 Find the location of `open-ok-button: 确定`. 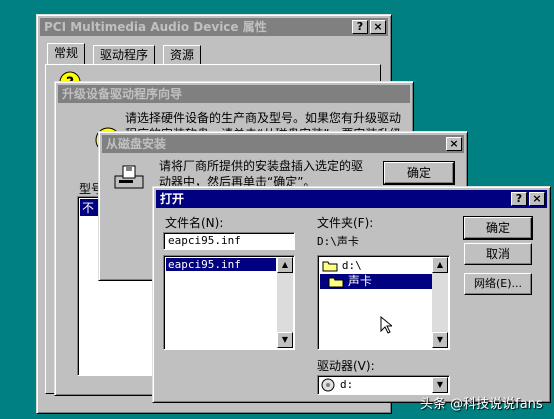

open-ok-button: 确定 is located at coordinates (498, 228).